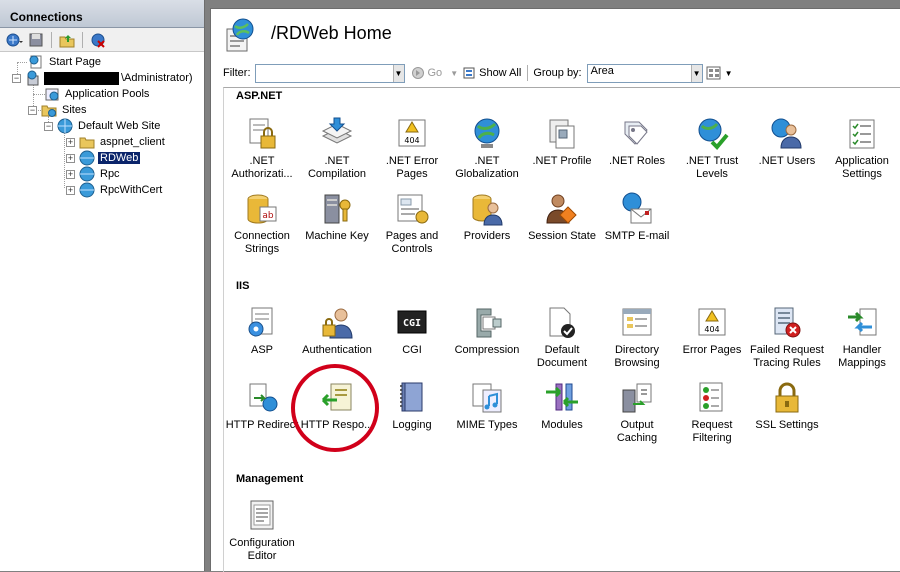 Image resolution: width=900 pixels, height=572 pixels. Describe the element at coordinates (862, 337) in the screenshot. I see `feature-handler-mappings: Handler Mappings` at that location.